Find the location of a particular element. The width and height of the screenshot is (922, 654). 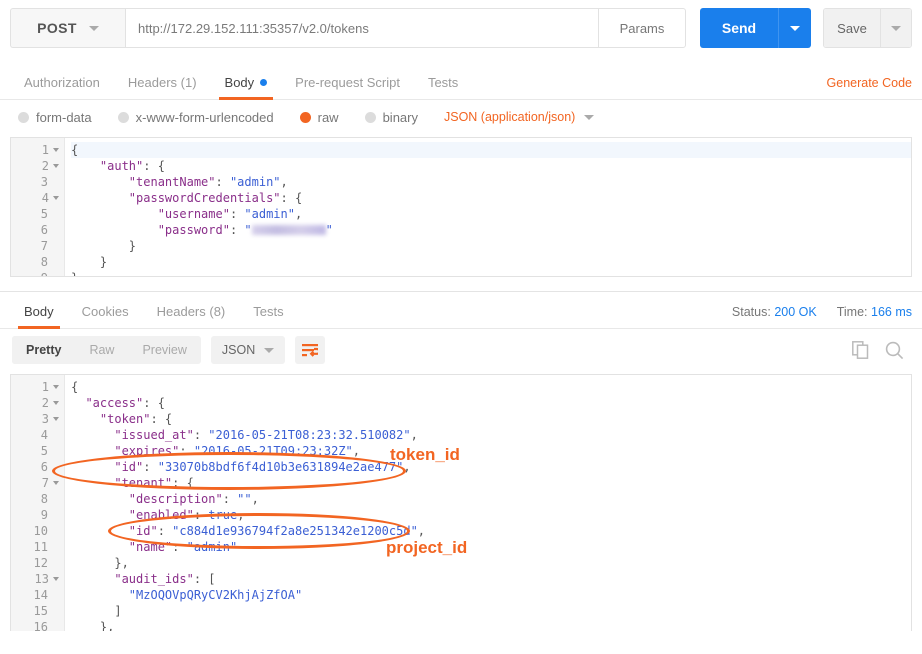

tab-tests: Tests is located at coordinates (443, 87).